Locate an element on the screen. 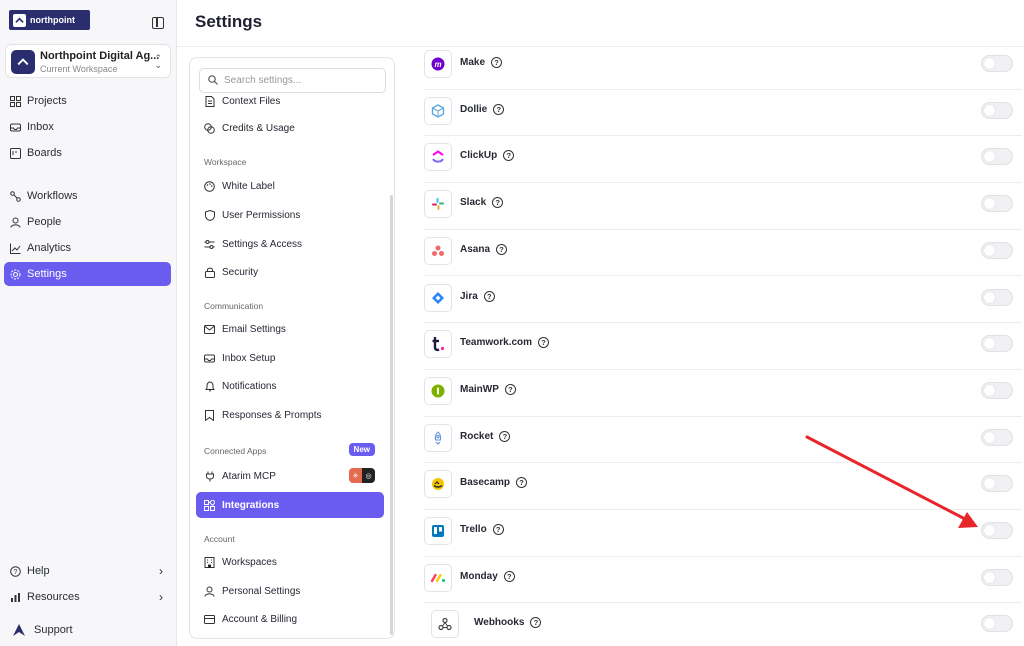  settings-item-responses-prompts: Responses & Prompts is located at coordinates (290, 415).